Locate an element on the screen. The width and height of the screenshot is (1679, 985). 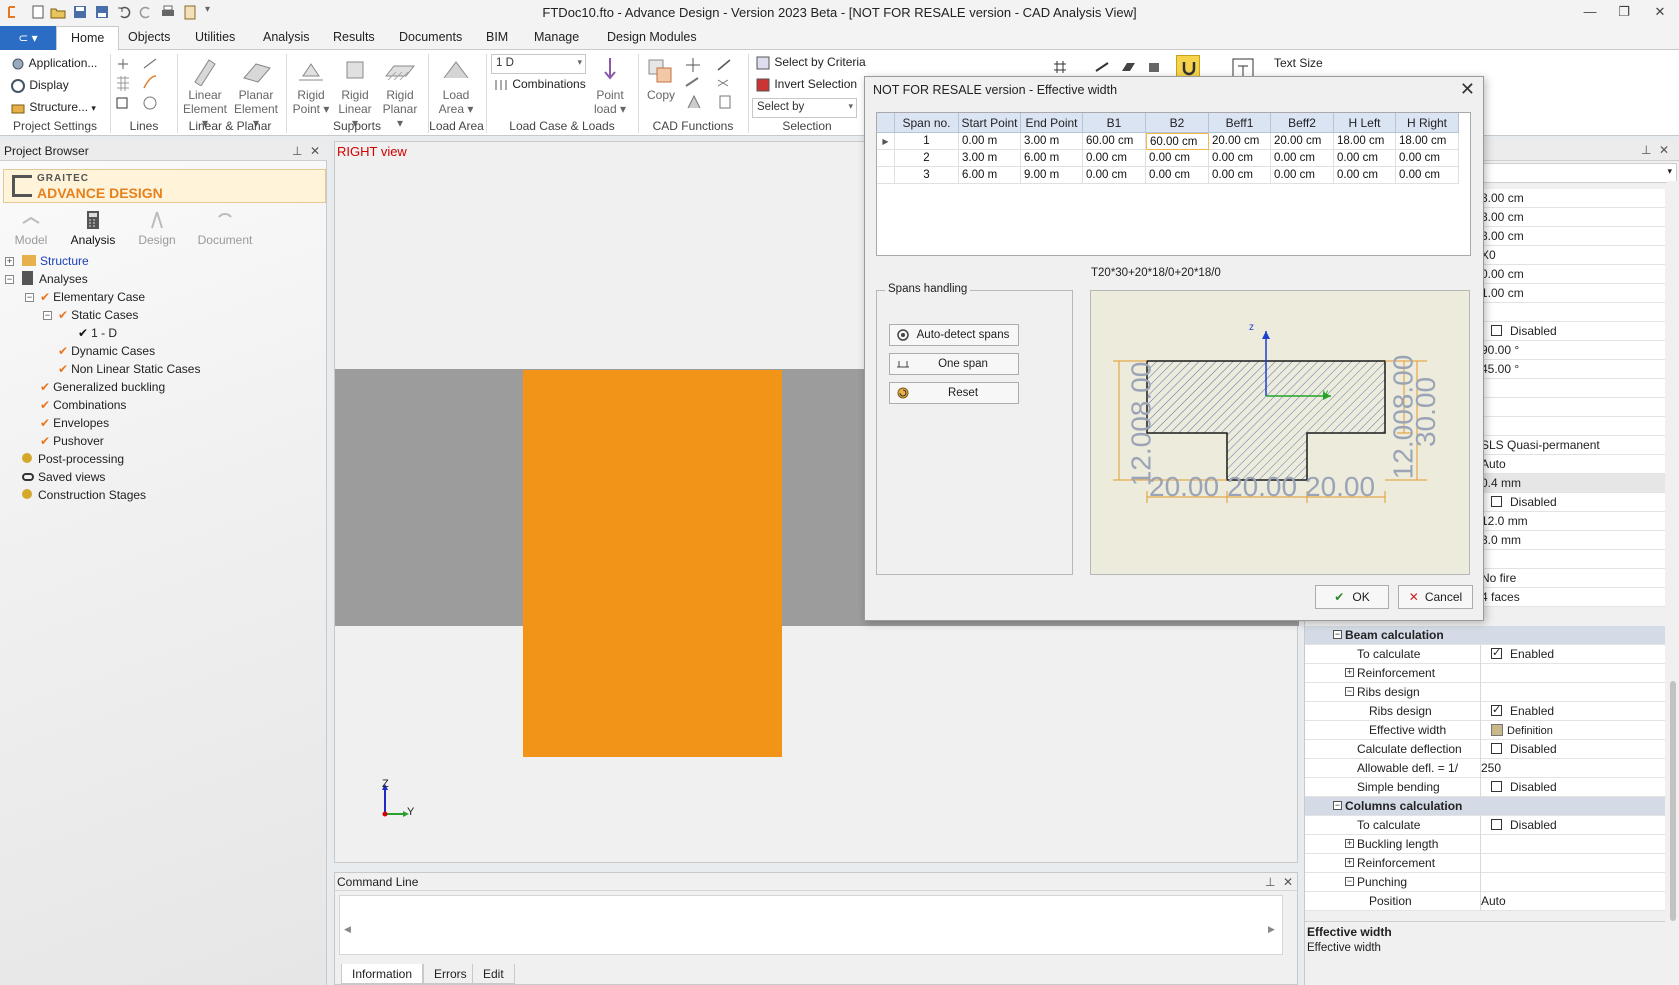
prop-row: Ribs design Enabled is located at coordinates (1485, 711).